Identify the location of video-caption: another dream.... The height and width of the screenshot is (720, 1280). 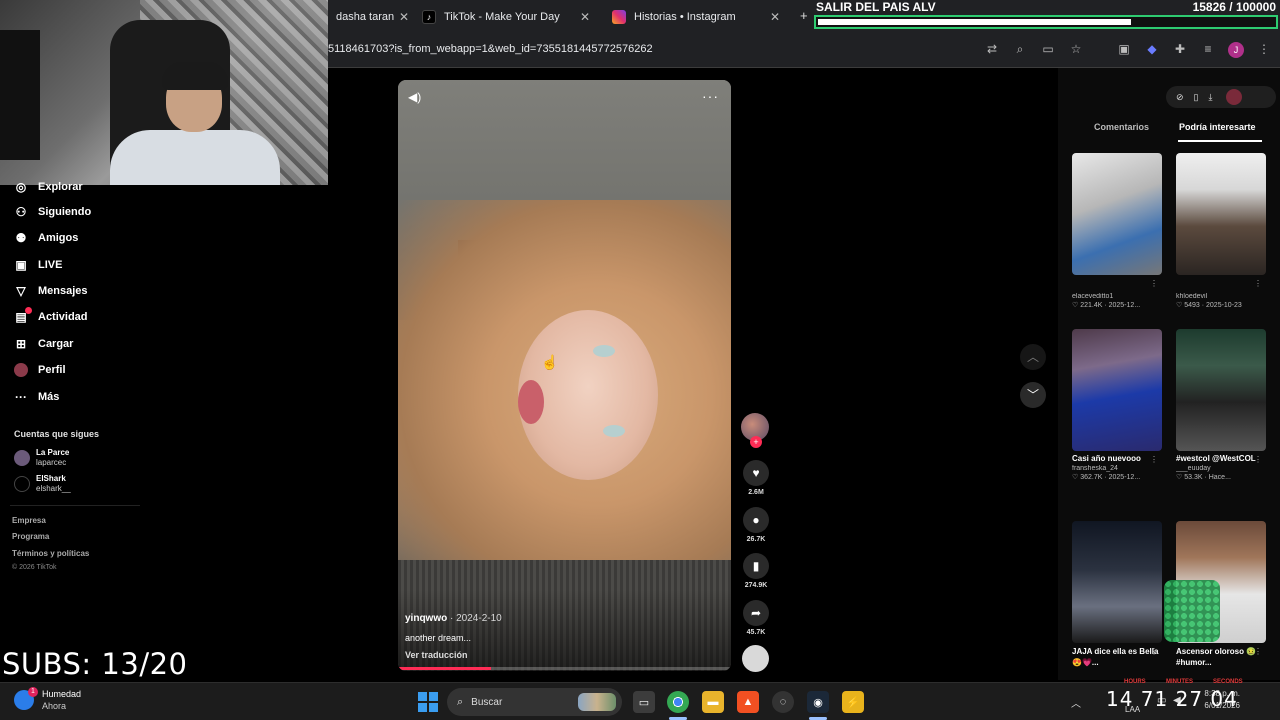
(438, 638).